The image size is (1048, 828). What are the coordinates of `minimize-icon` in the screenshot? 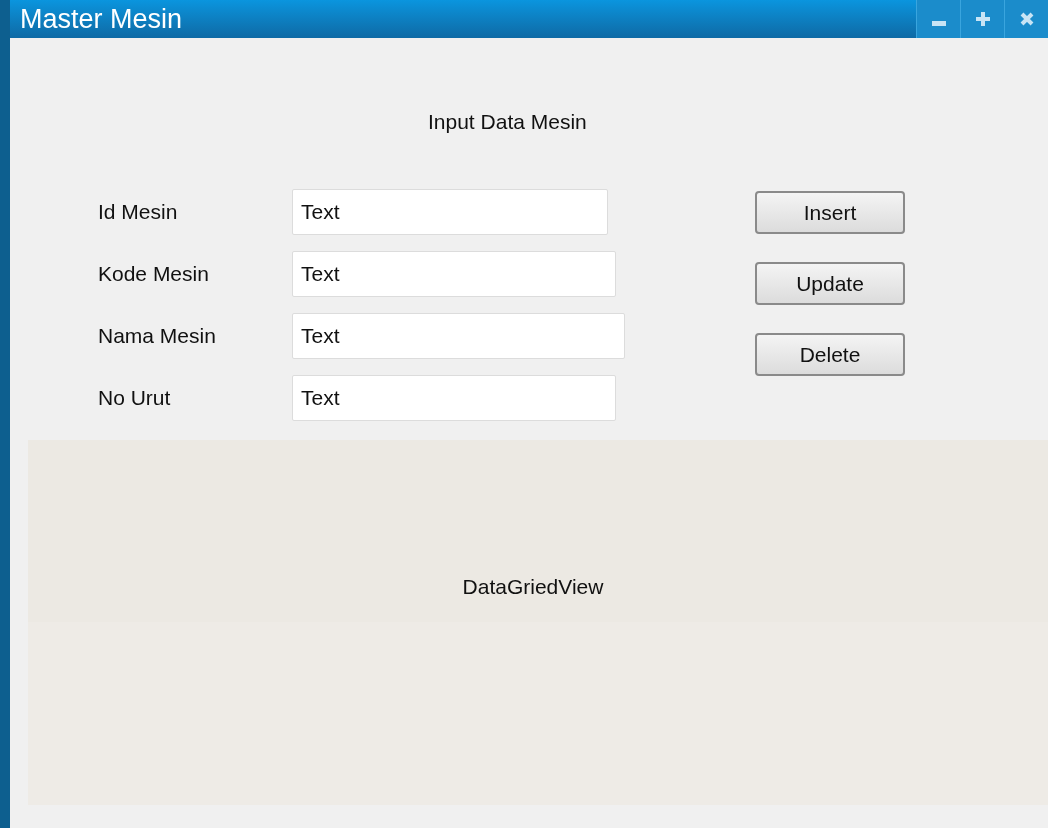 It's located at (938, 24).